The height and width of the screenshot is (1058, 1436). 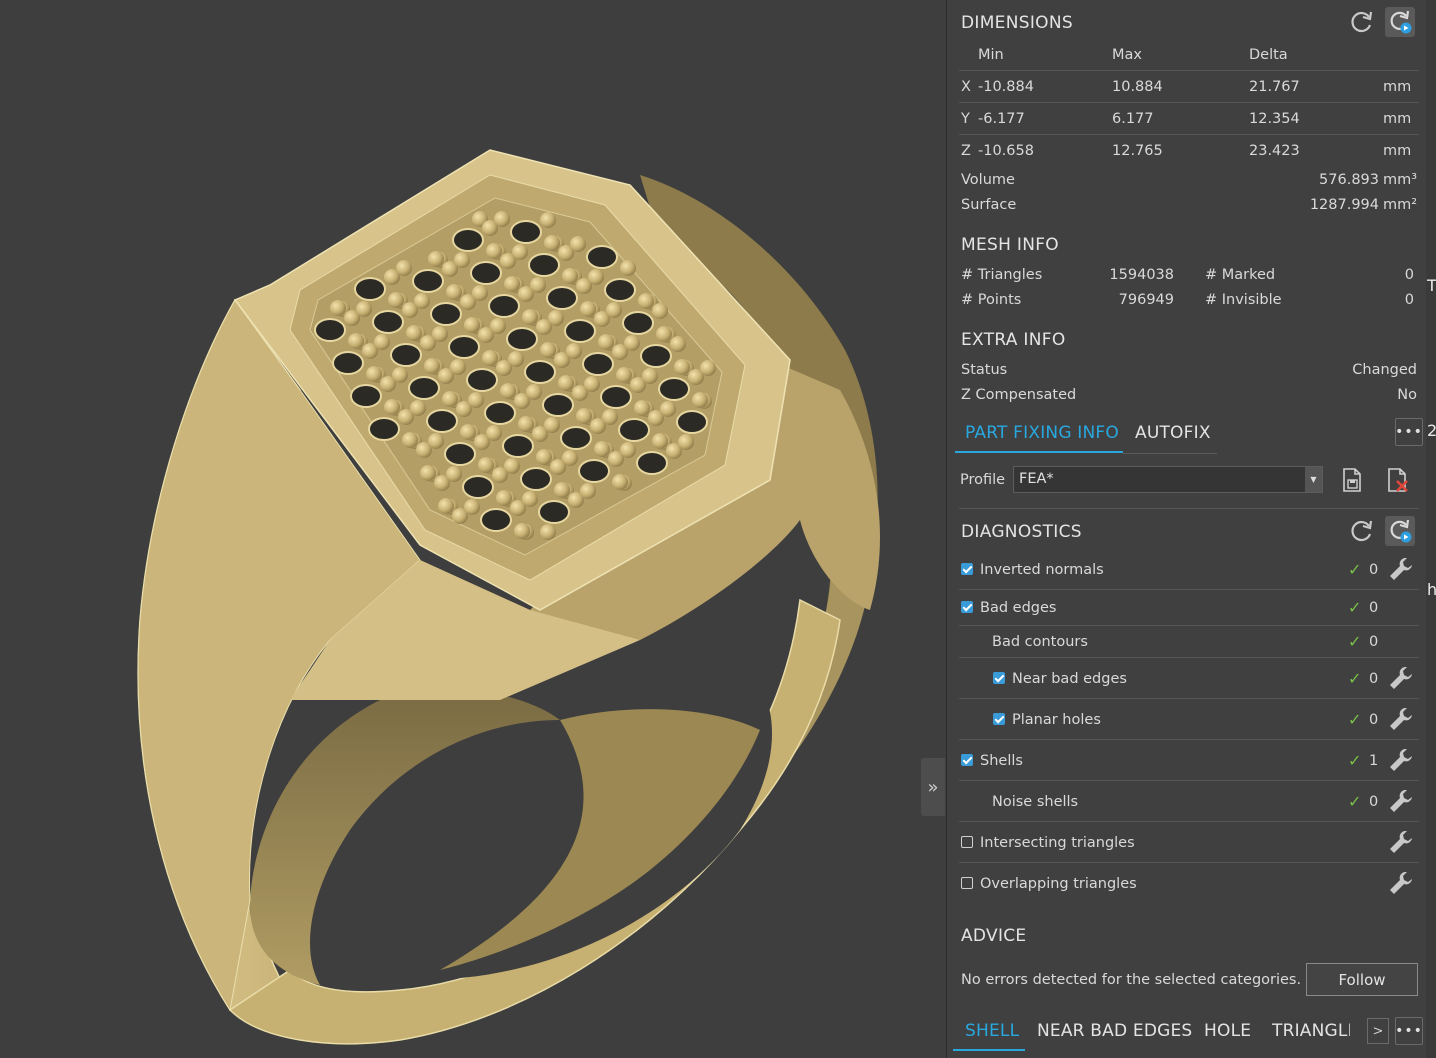 What do you see at coordinates (1362, 531) in the screenshot?
I see `refresh-diagnostics-button` at bounding box center [1362, 531].